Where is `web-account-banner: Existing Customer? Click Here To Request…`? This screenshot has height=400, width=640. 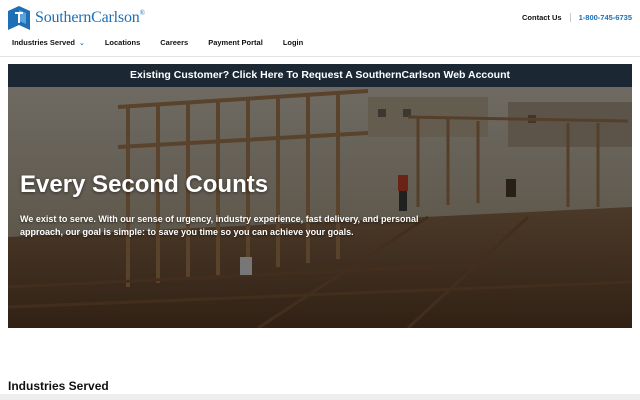 web-account-banner: Existing Customer? Click Here To Request… is located at coordinates (320, 75).